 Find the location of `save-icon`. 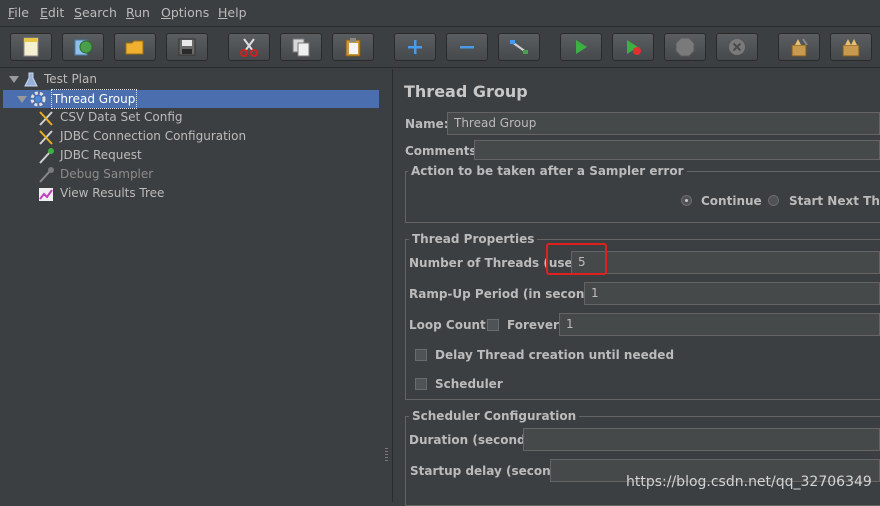

save-icon is located at coordinates (187, 47).